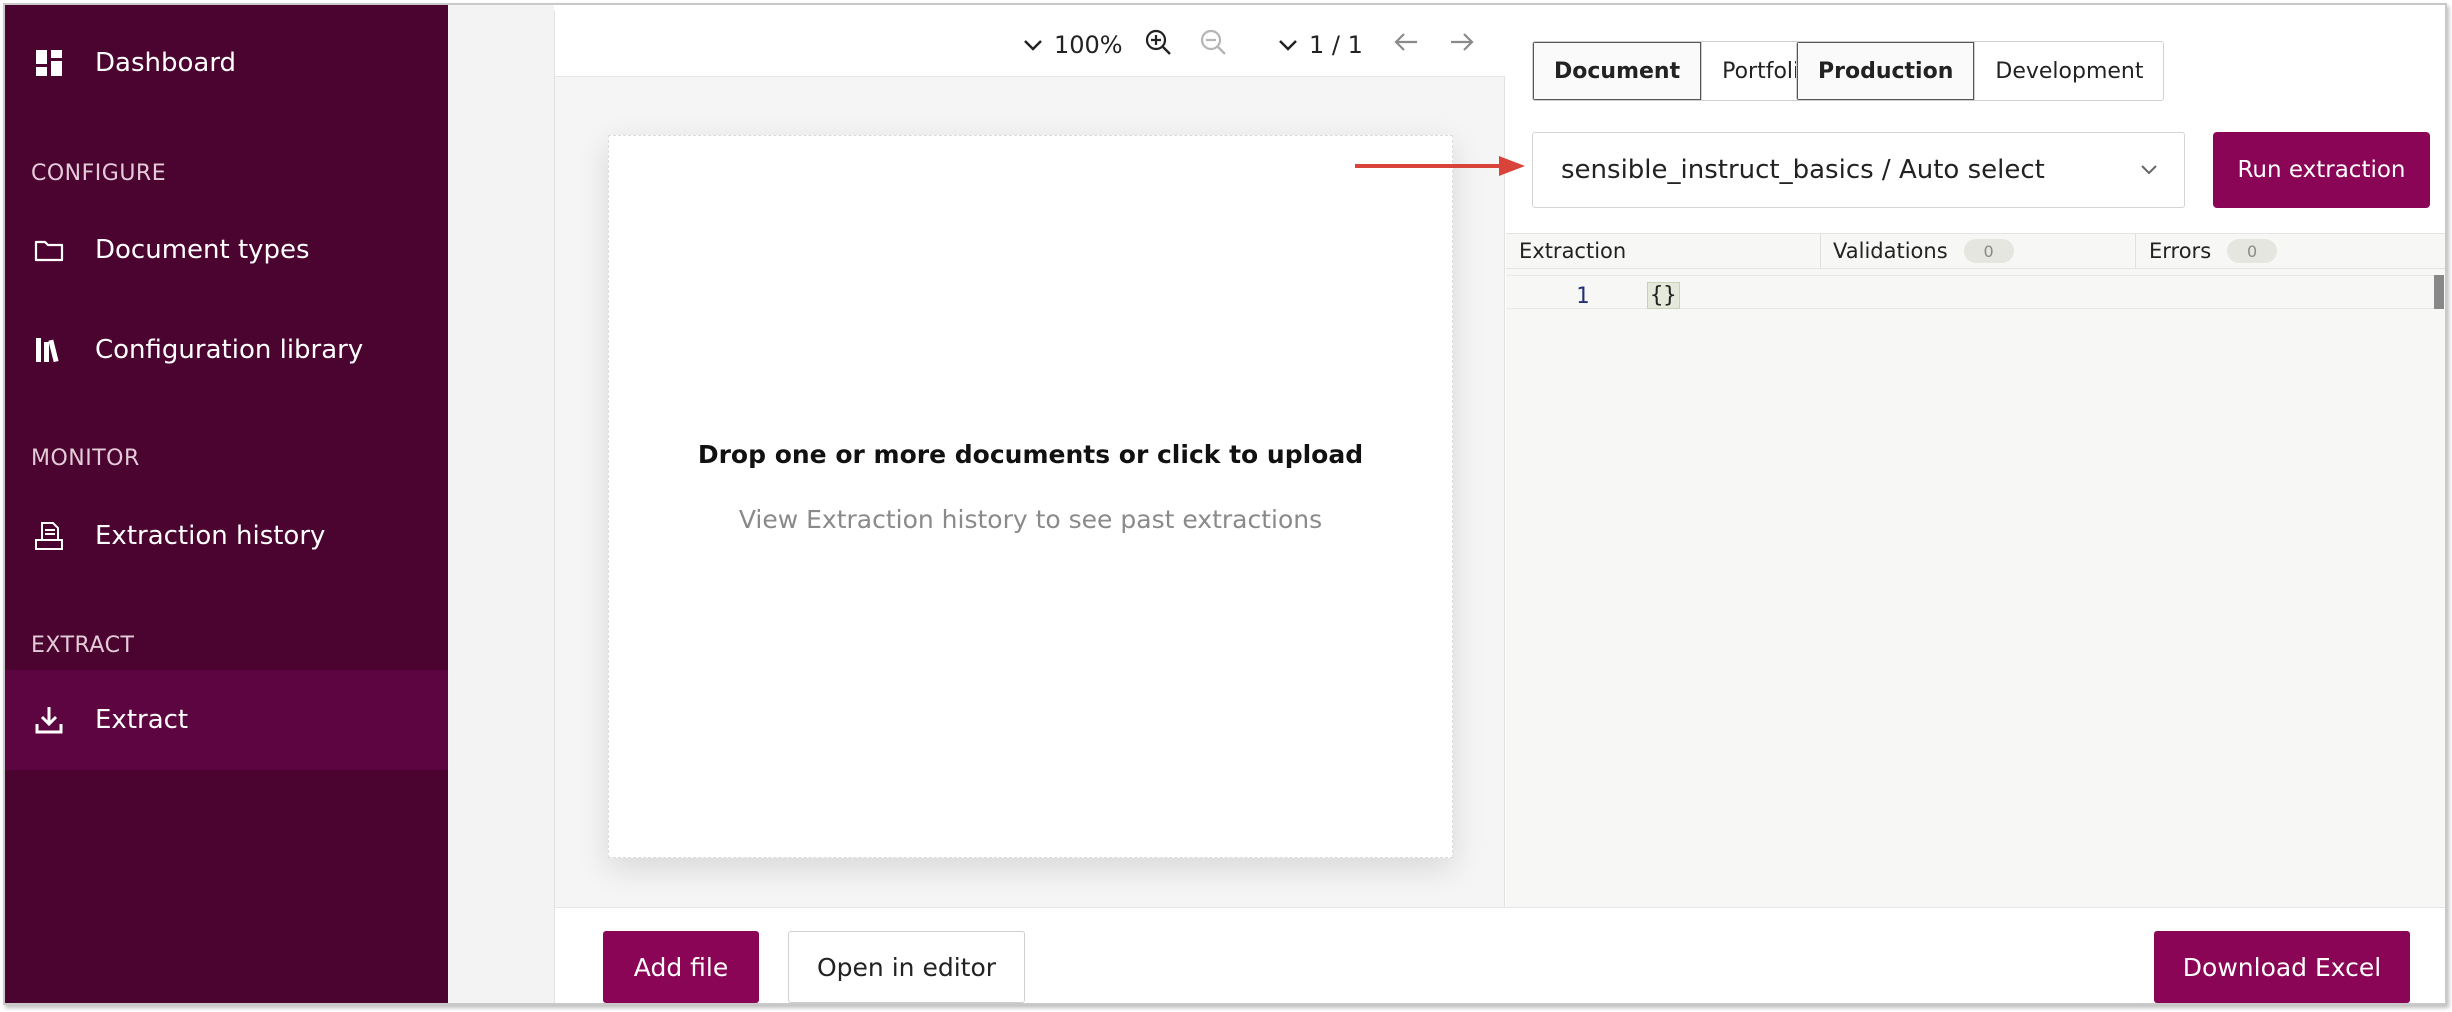  Describe the element at coordinates (142, 720) in the screenshot. I see `sidebar-item-label: Extract` at that location.